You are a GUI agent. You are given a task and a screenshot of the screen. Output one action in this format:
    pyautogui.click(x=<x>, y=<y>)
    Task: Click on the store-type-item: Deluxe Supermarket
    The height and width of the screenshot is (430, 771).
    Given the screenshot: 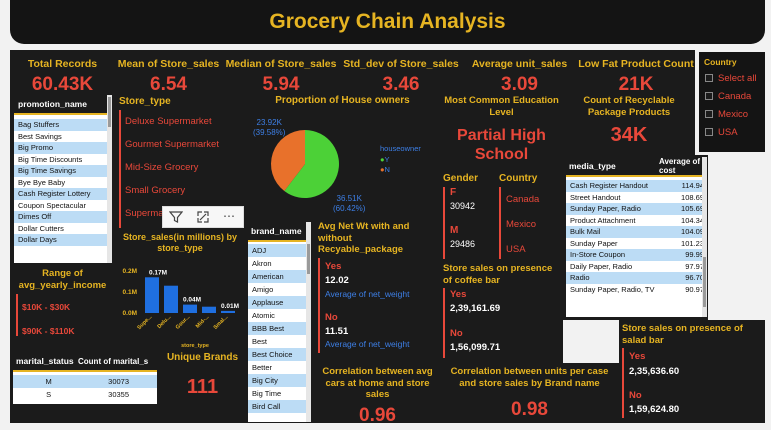 What is the action you would take?
    pyautogui.click(x=172, y=121)
    